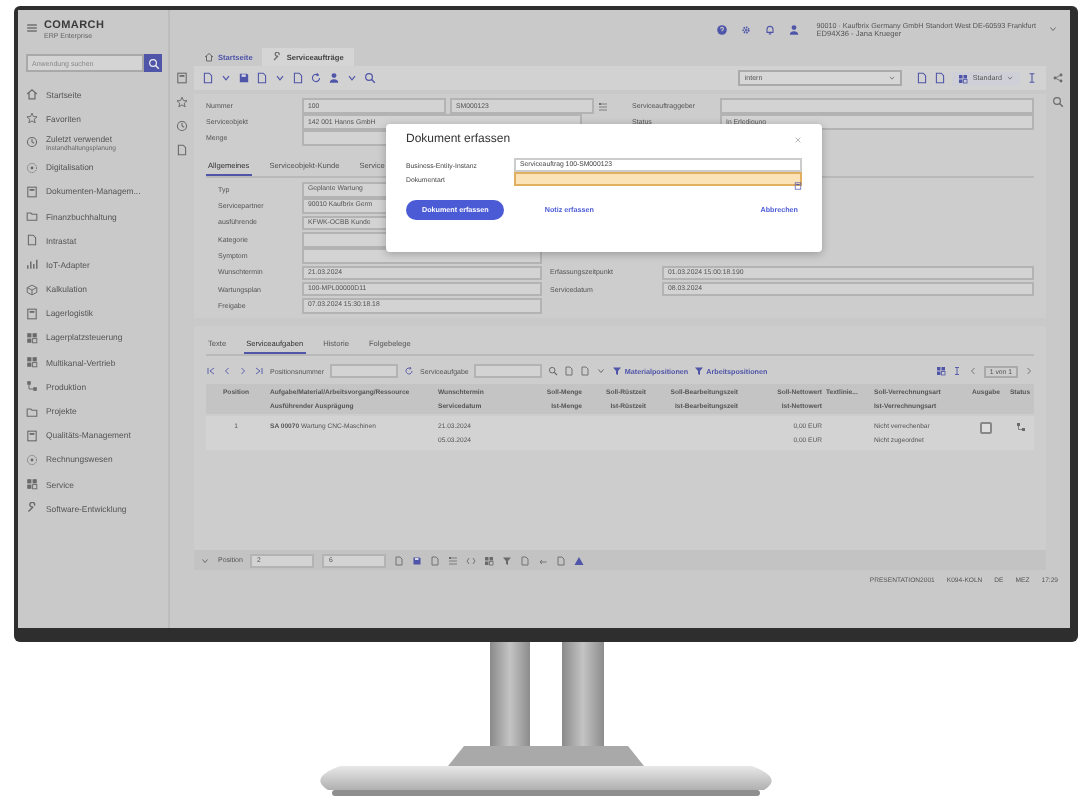 Image resolution: width=1092 pixels, height=810 pixels. What do you see at coordinates (32, 459) in the screenshot?
I see `target-icon` at bounding box center [32, 459].